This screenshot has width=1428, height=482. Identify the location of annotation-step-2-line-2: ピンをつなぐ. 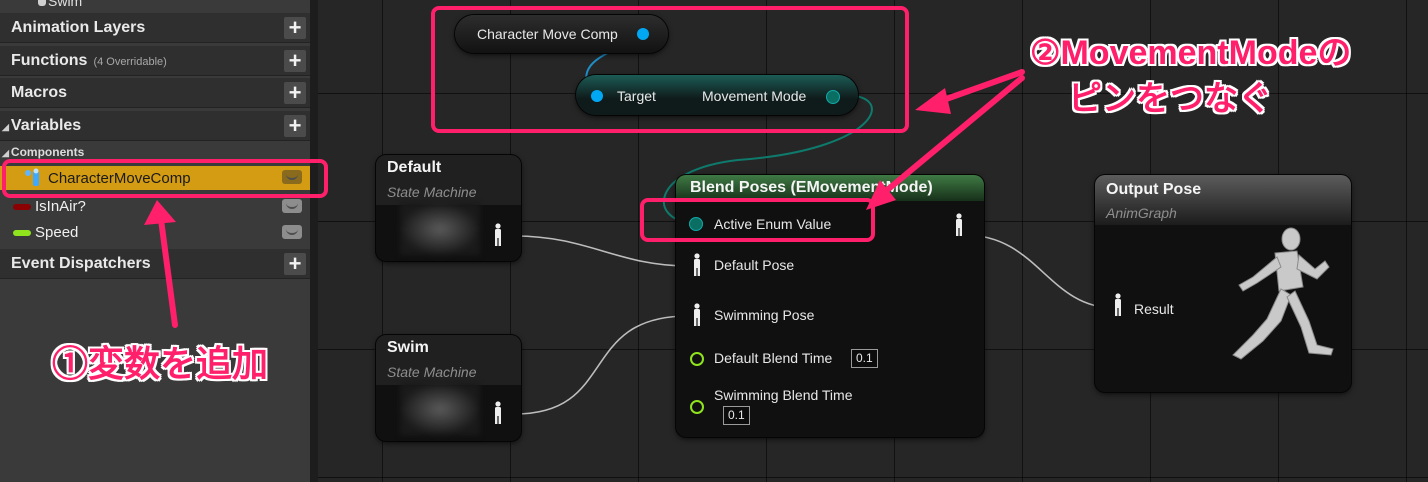
(1170, 99).